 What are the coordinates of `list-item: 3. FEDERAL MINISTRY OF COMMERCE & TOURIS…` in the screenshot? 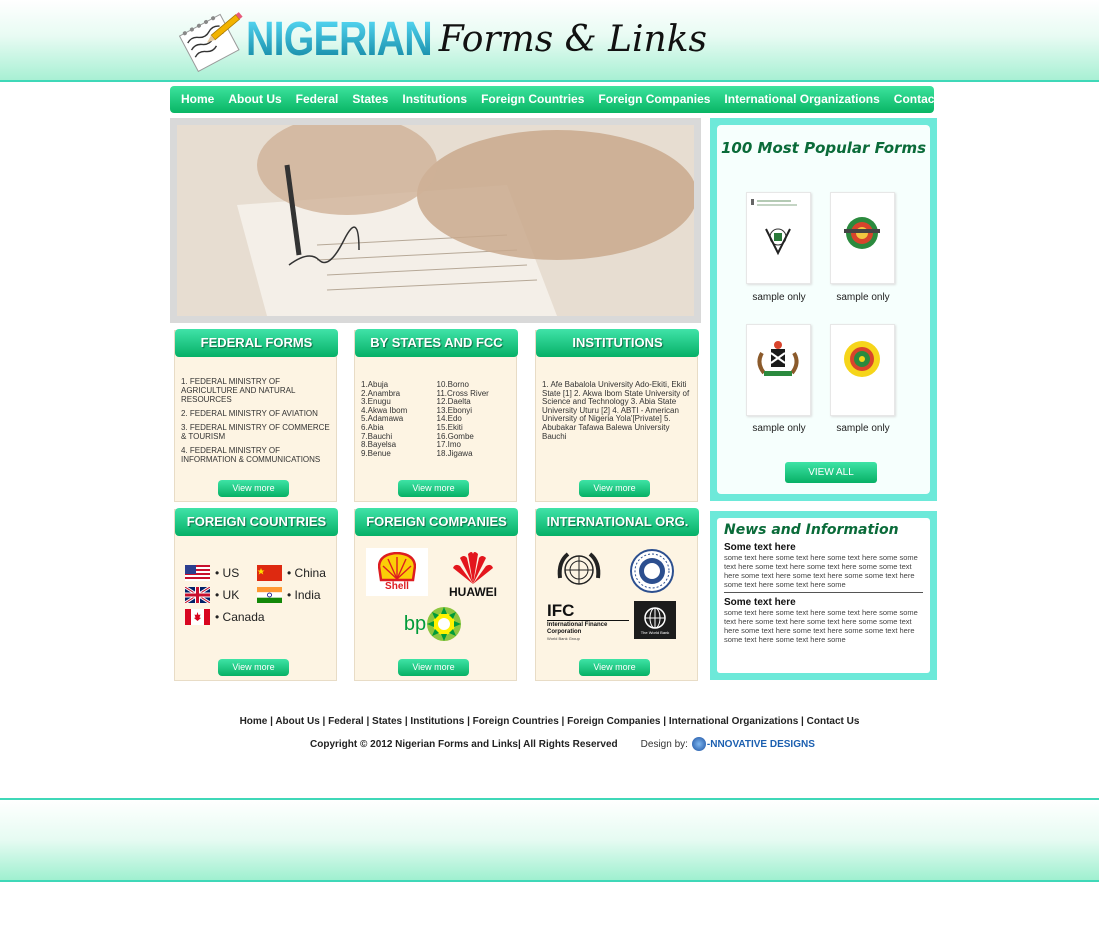 It's located at (256, 432).